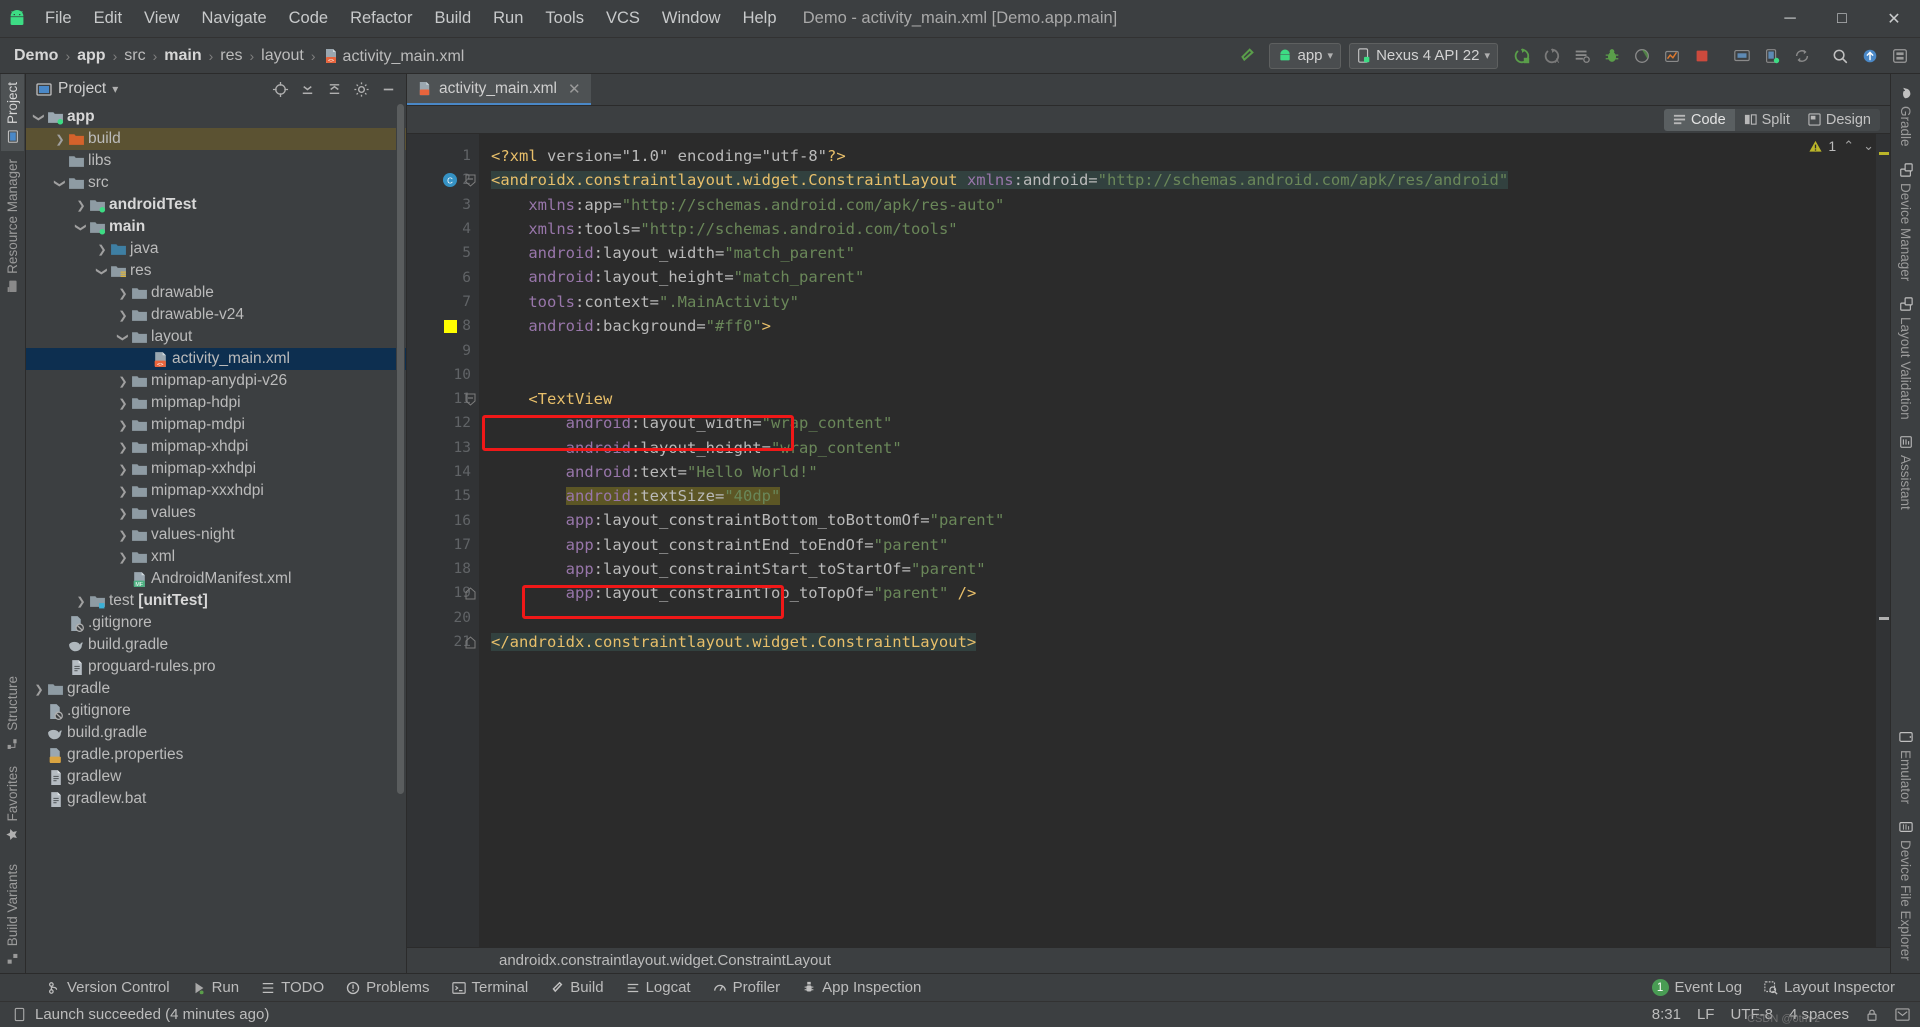 The height and width of the screenshot is (1027, 1920). What do you see at coordinates (394, 55) in the screenshot?
I see `breadcrumb-file: <> activity_main.xml` at bounding box center [394, 55].